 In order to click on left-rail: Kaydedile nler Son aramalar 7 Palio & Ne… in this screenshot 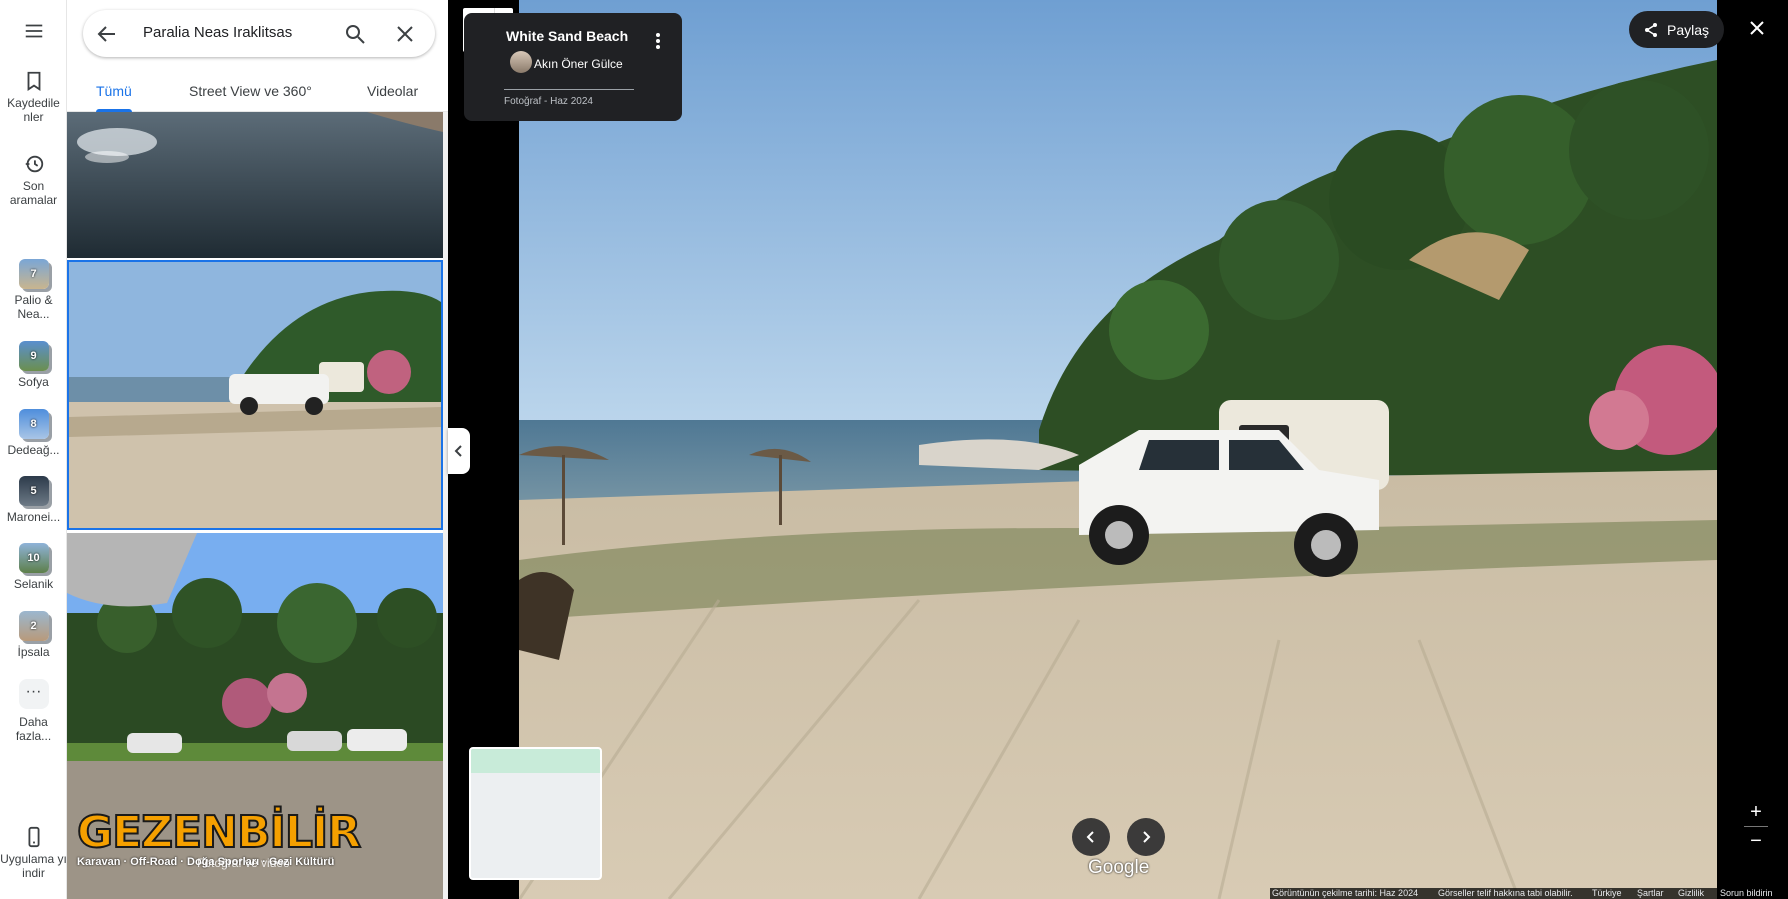, I will do `click(33, 449)`.